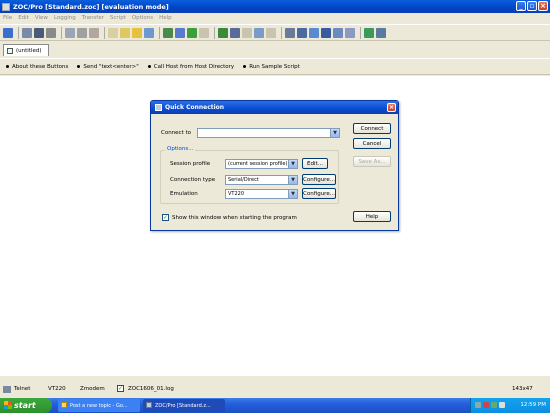 Image resolution: width=550 pixels, height=413 pixels. I want to click on connection-type-combo: Serial/Direct ▼, so click(261, 180).